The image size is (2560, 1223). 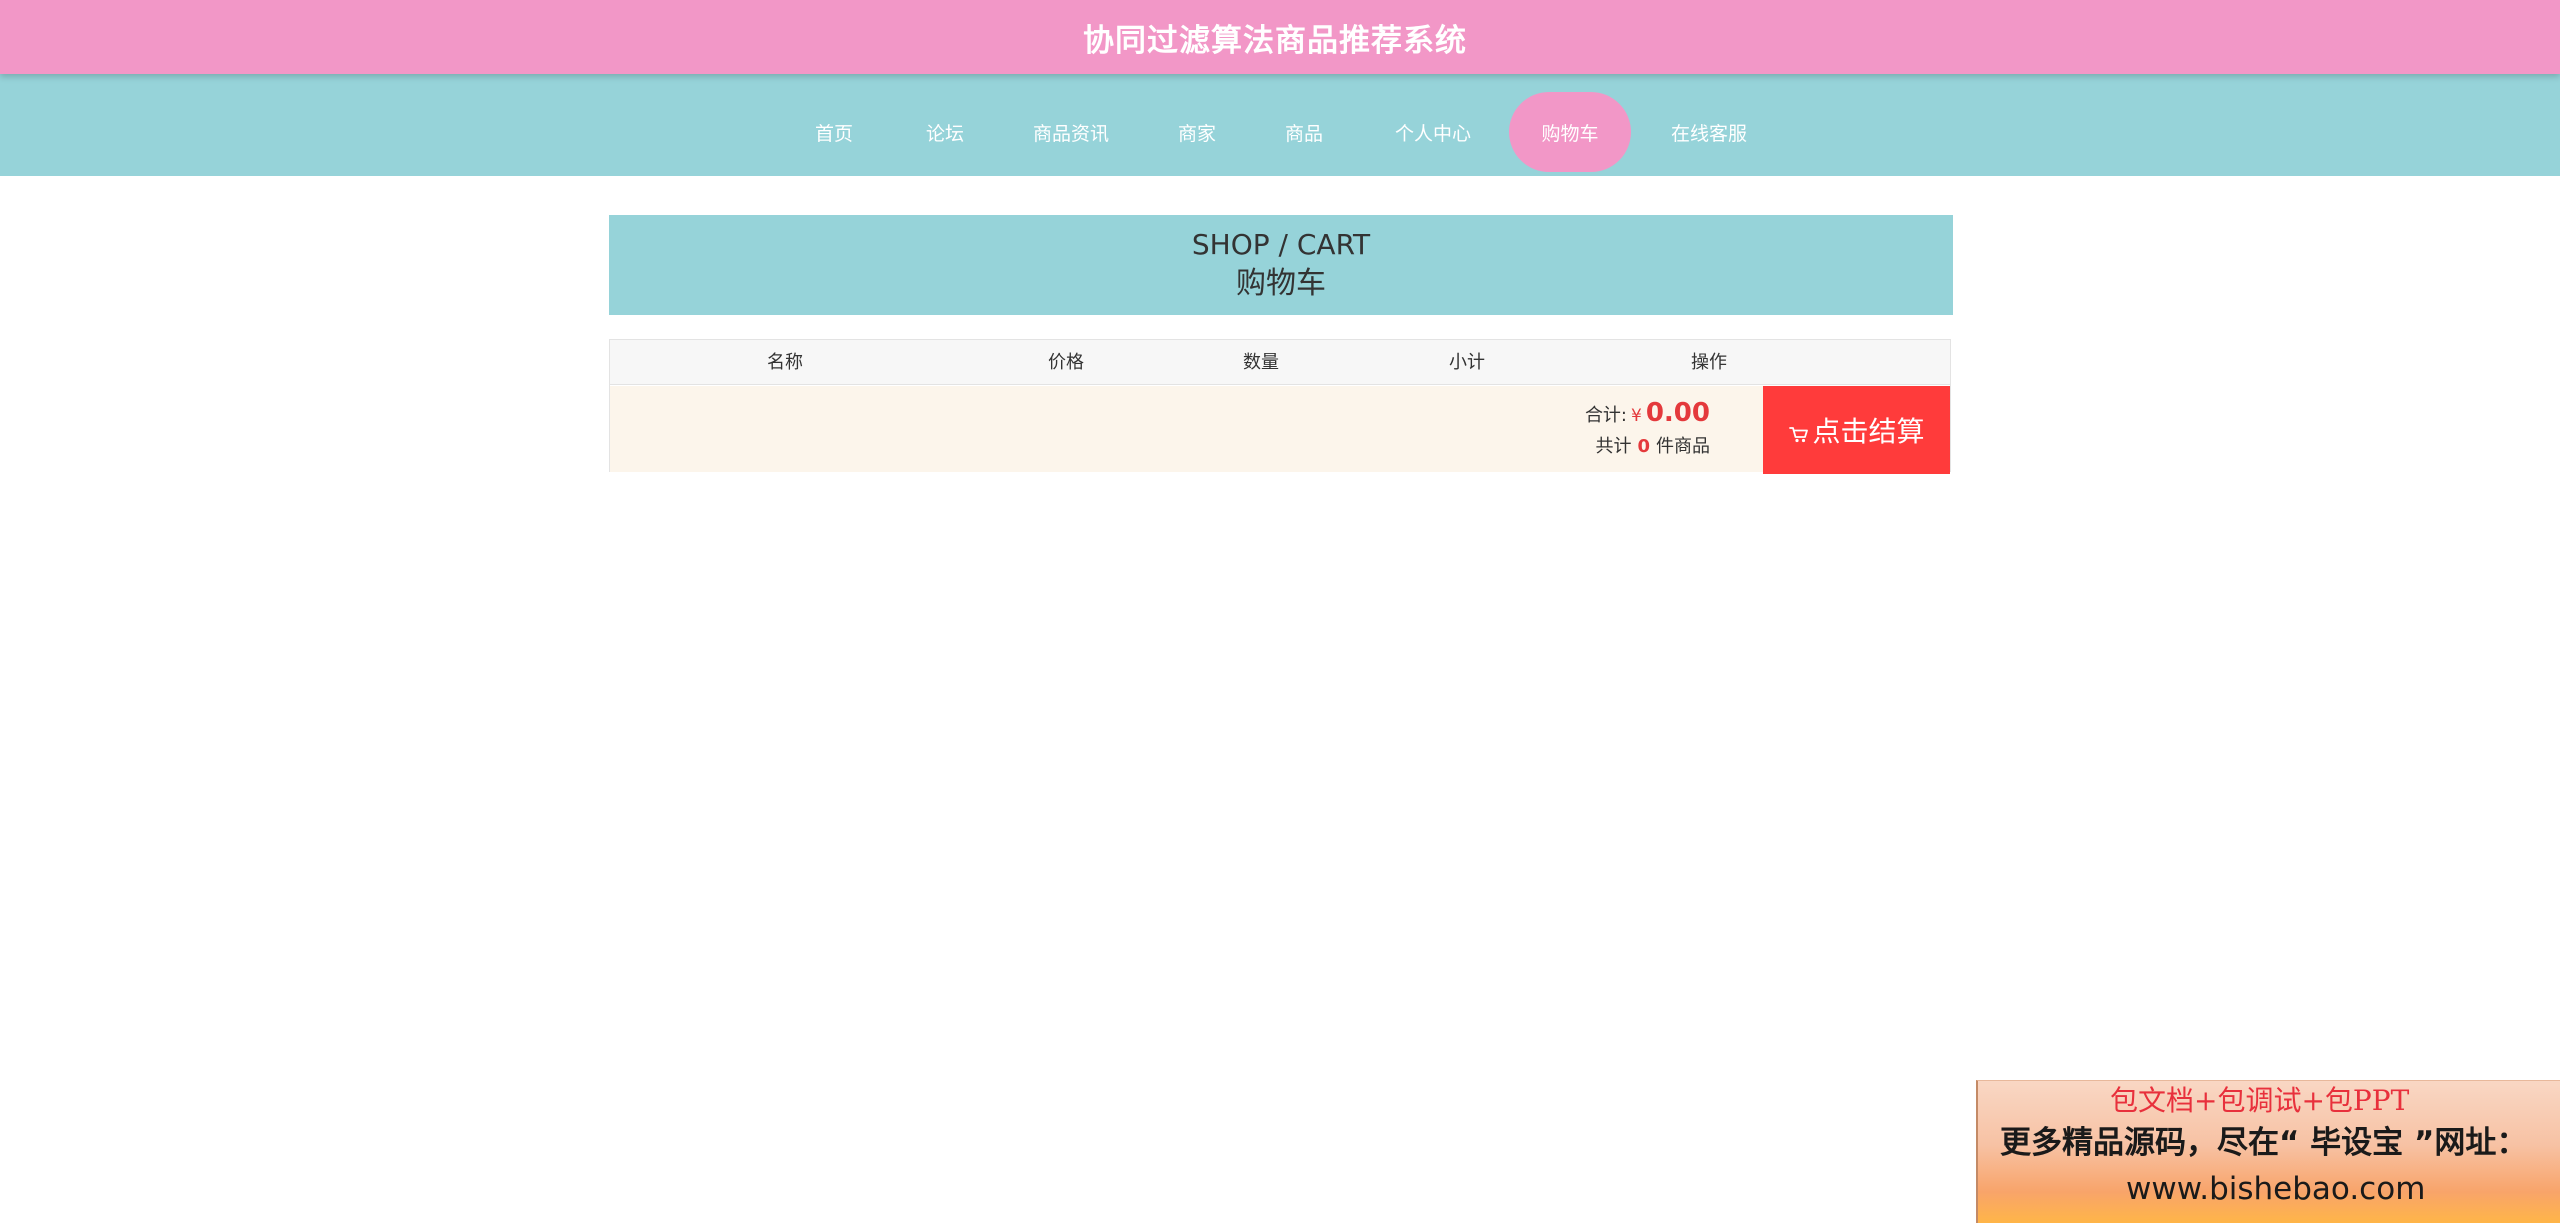 What do you see at coordinates (1433, 132) in the screenshot?
I see `nav-item-personal-center: 个人中心` at bounding box center [1433, 132].